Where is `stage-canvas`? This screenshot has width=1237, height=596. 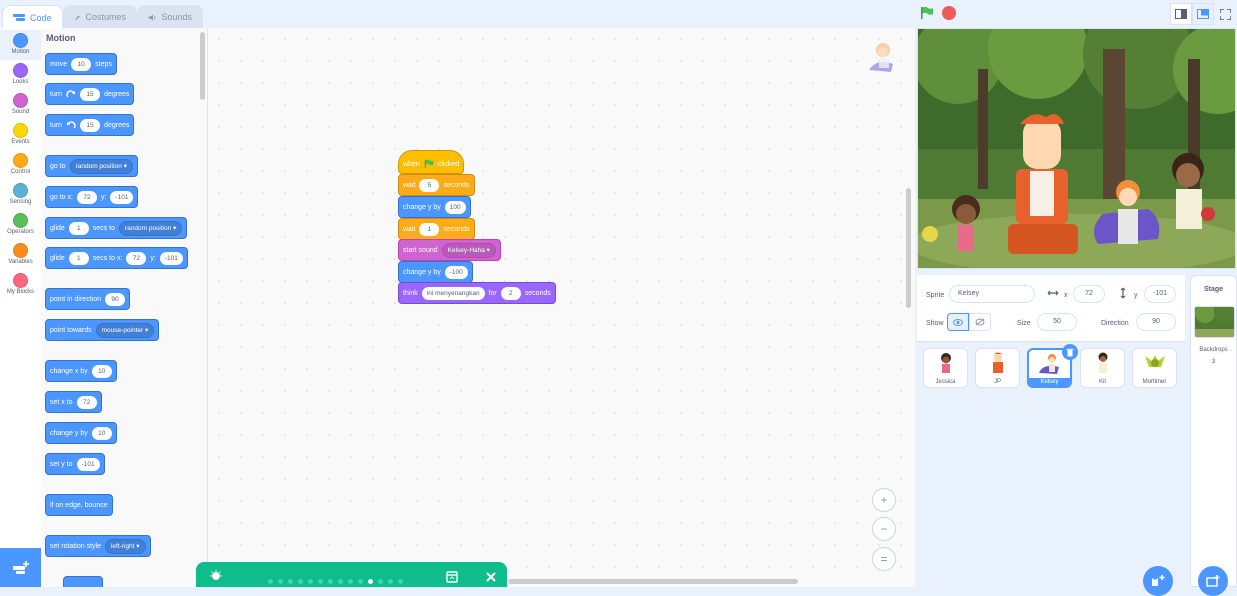
stage-canvas is located at coordinates (1076, 148).